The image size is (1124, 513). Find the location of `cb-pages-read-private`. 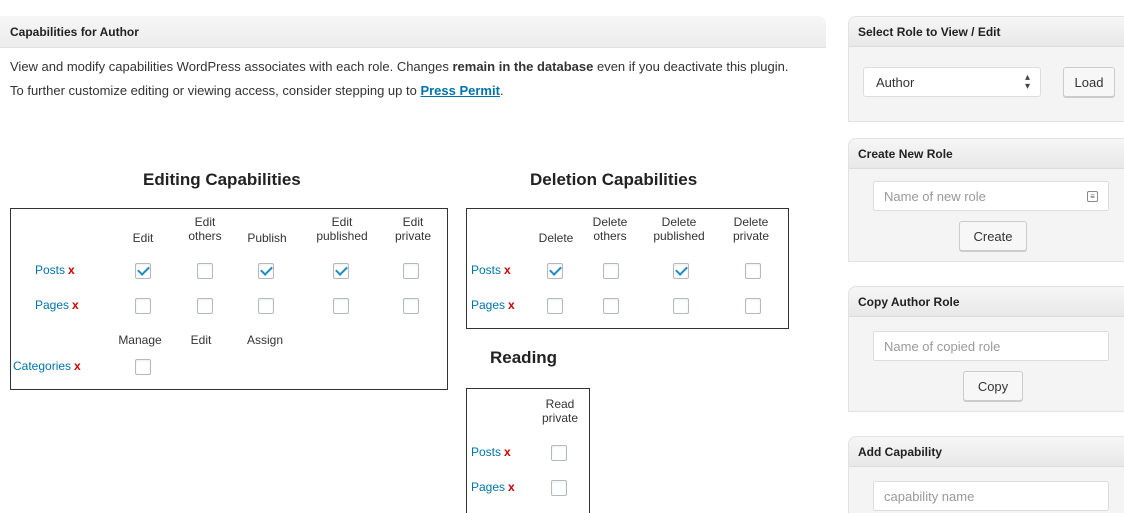

cb-pages-read-private is located at coordinates (559, 488).